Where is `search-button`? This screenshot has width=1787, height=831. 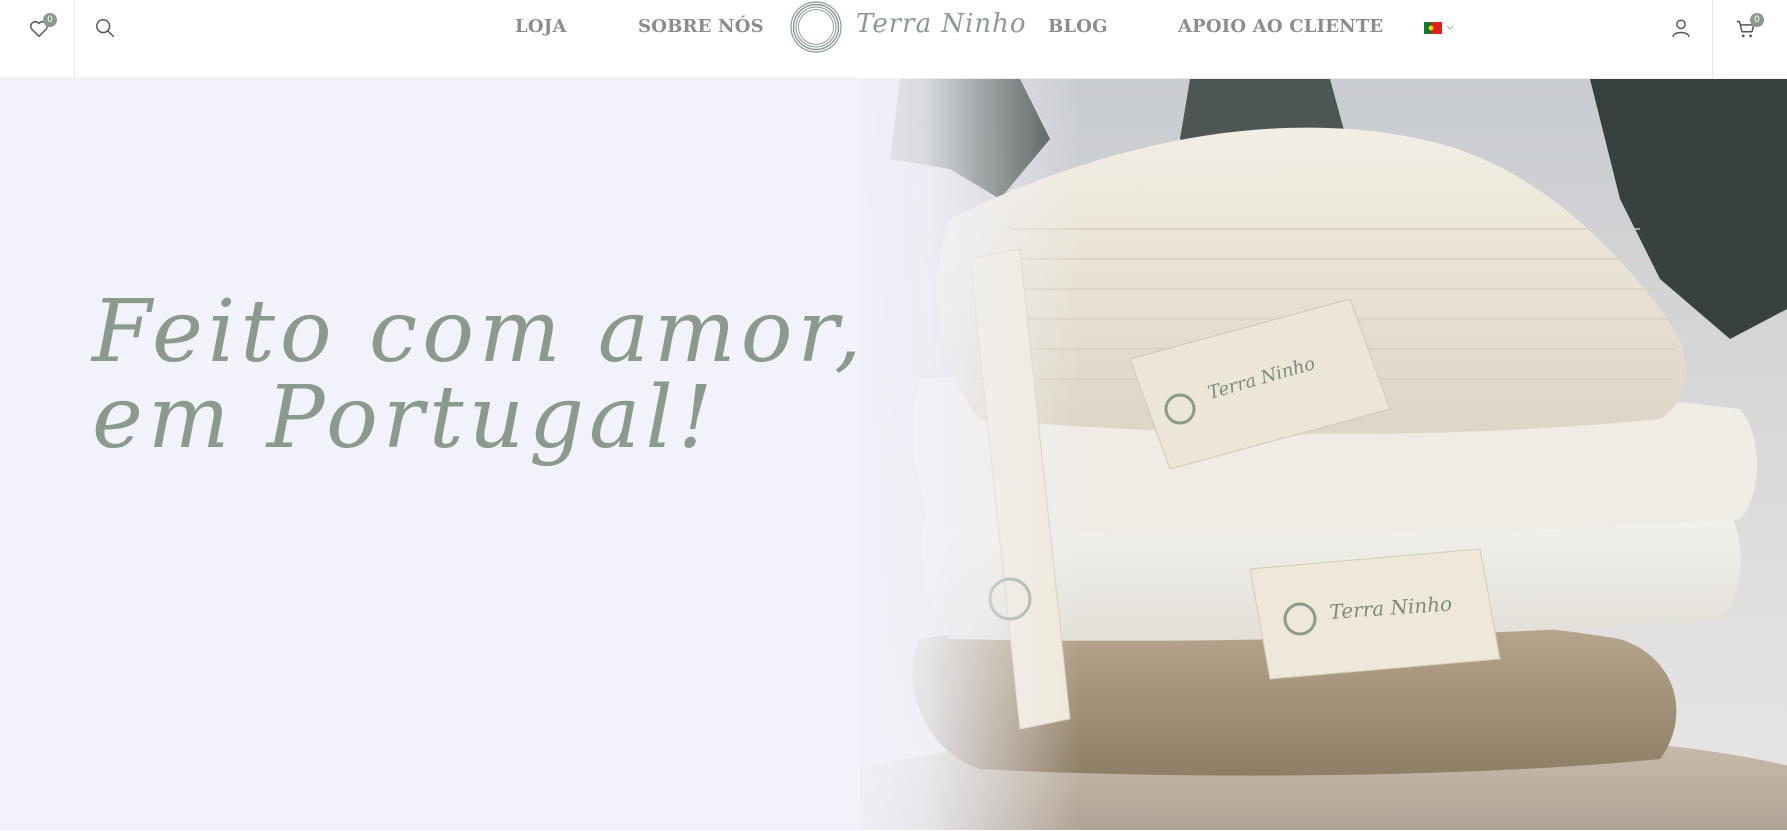 search-button is located at coordinates (105, 28).